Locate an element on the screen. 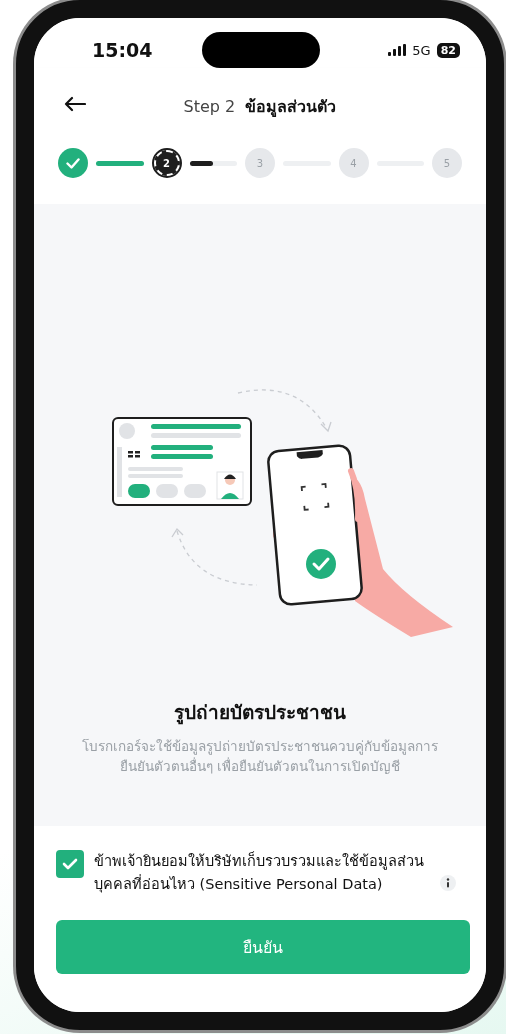 This screenshot has width=506, height=1034. step-indicator: 3 is located at coordinates (260, 163).